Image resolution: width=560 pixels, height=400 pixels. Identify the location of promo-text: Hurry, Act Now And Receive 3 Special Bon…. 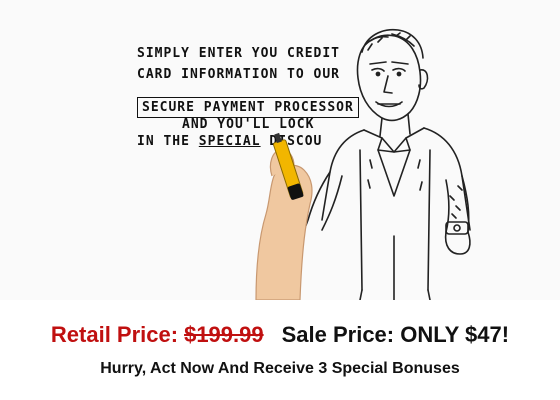
(280, 368).